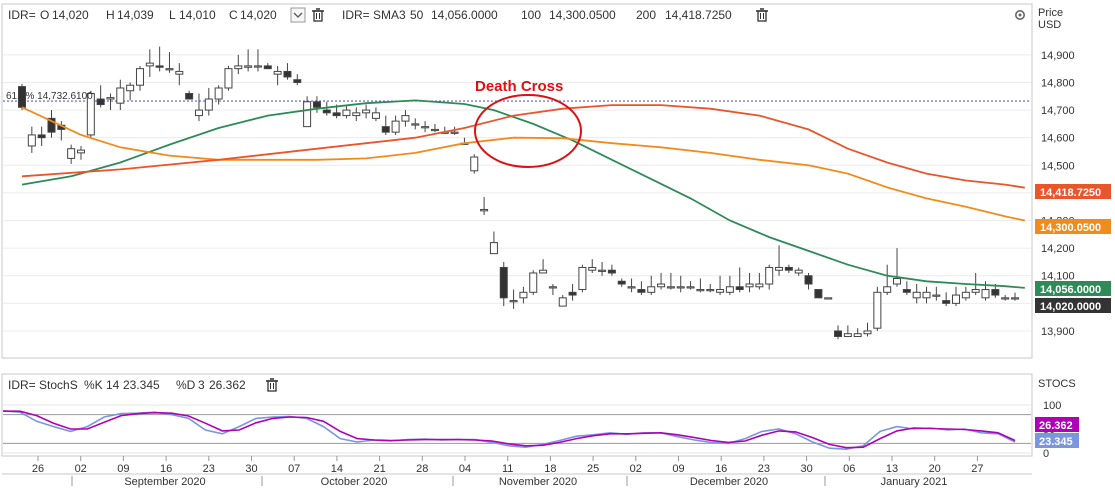 Image resolution: width=1115 pixels, height=488 pixels. What do you see at coordinates (38, 469) in the screenshot?
I see `day-tick-label: 26` at bounding box center [38, 469].